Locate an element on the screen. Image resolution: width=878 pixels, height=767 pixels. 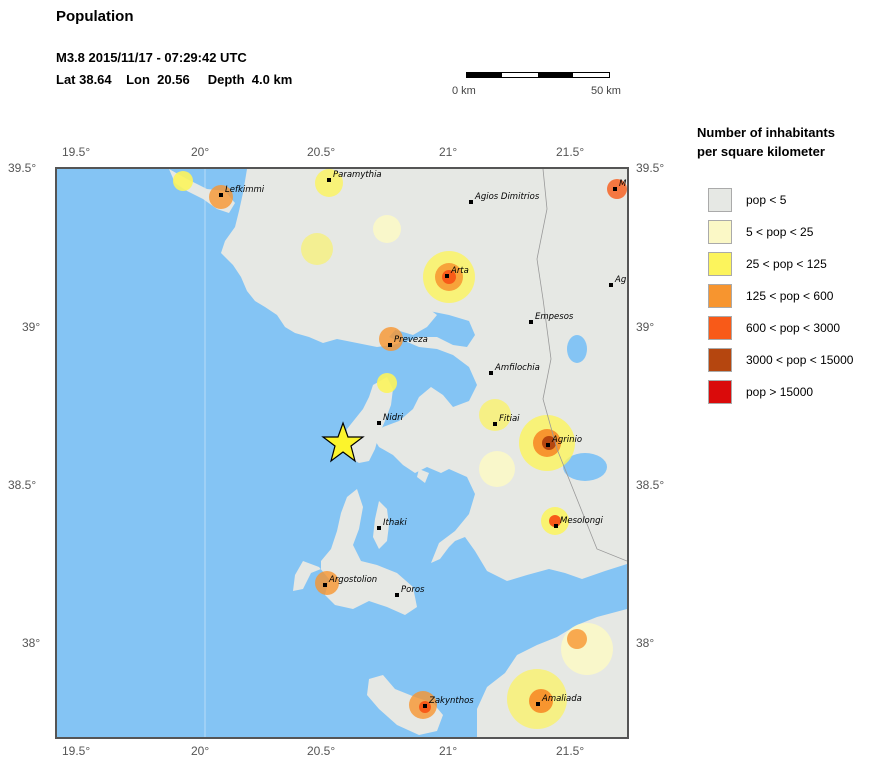
legend-item: pop > 15000 is located at coordinates (793, 392).